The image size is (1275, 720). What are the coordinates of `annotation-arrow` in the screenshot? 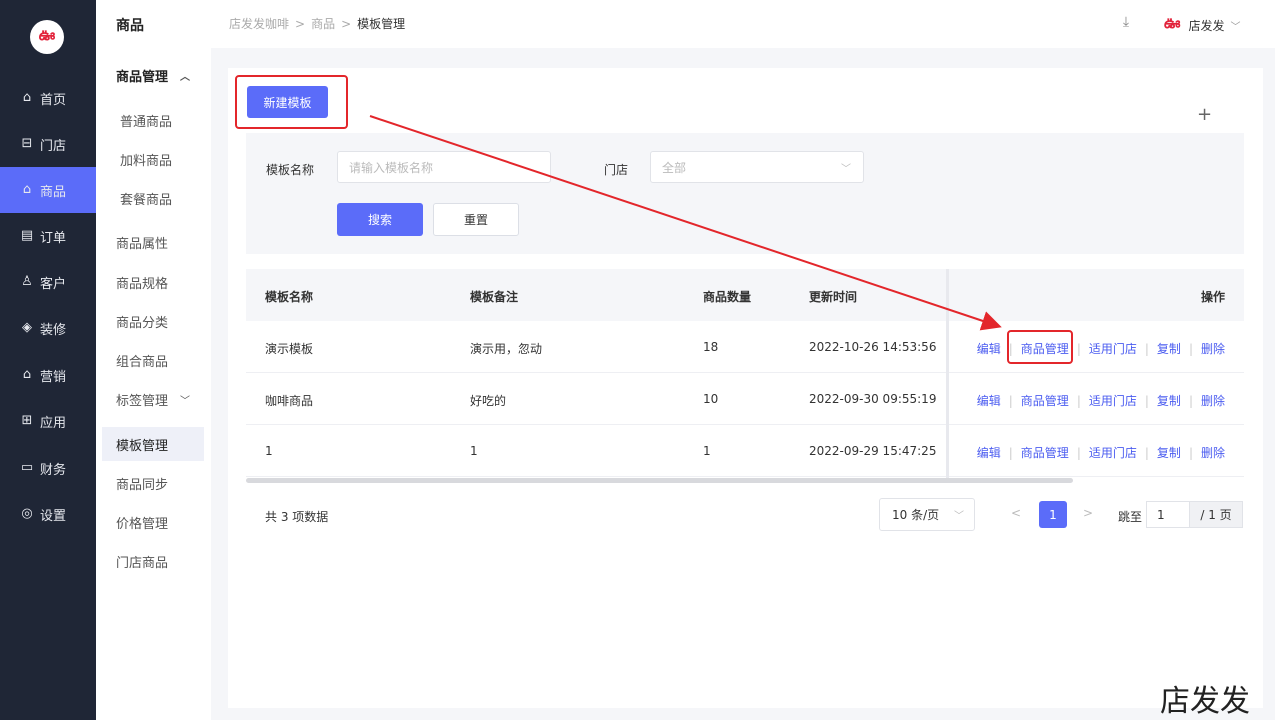 It's located at (685, 223).